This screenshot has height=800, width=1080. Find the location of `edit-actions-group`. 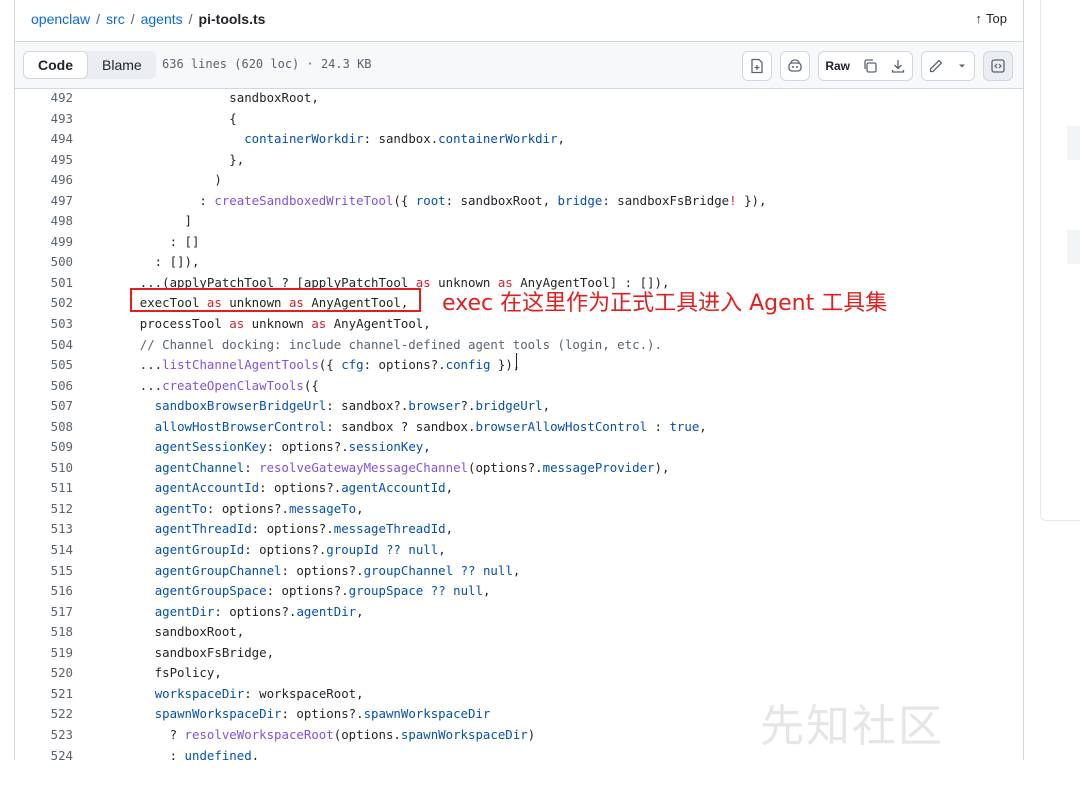

edit-actions-group is located at coordinates (948, 66).